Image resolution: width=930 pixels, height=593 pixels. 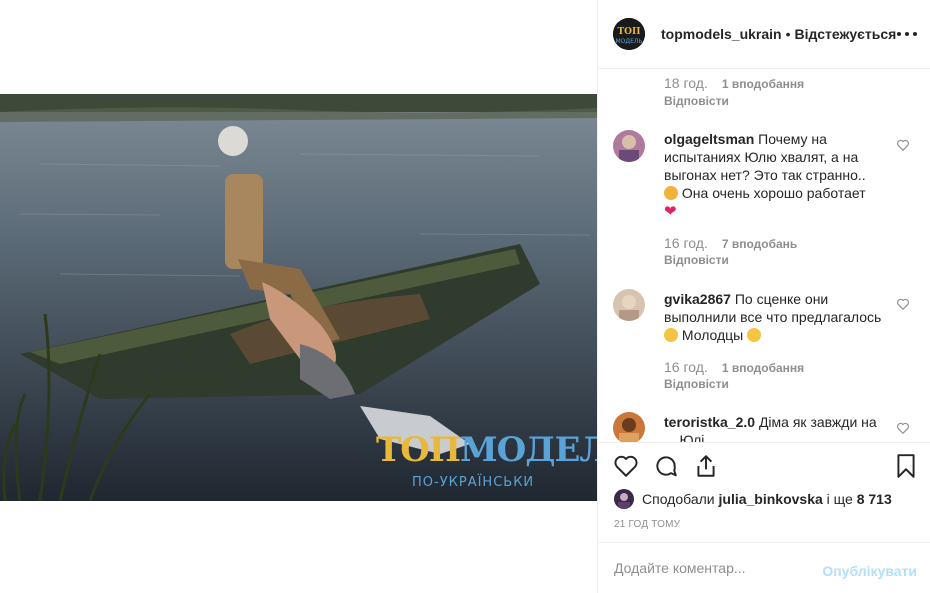 What do you see at coordinates (678, 499) in the screenshot?
I see `likes-prefix: Сподобали` at bounding box center [678, 499].